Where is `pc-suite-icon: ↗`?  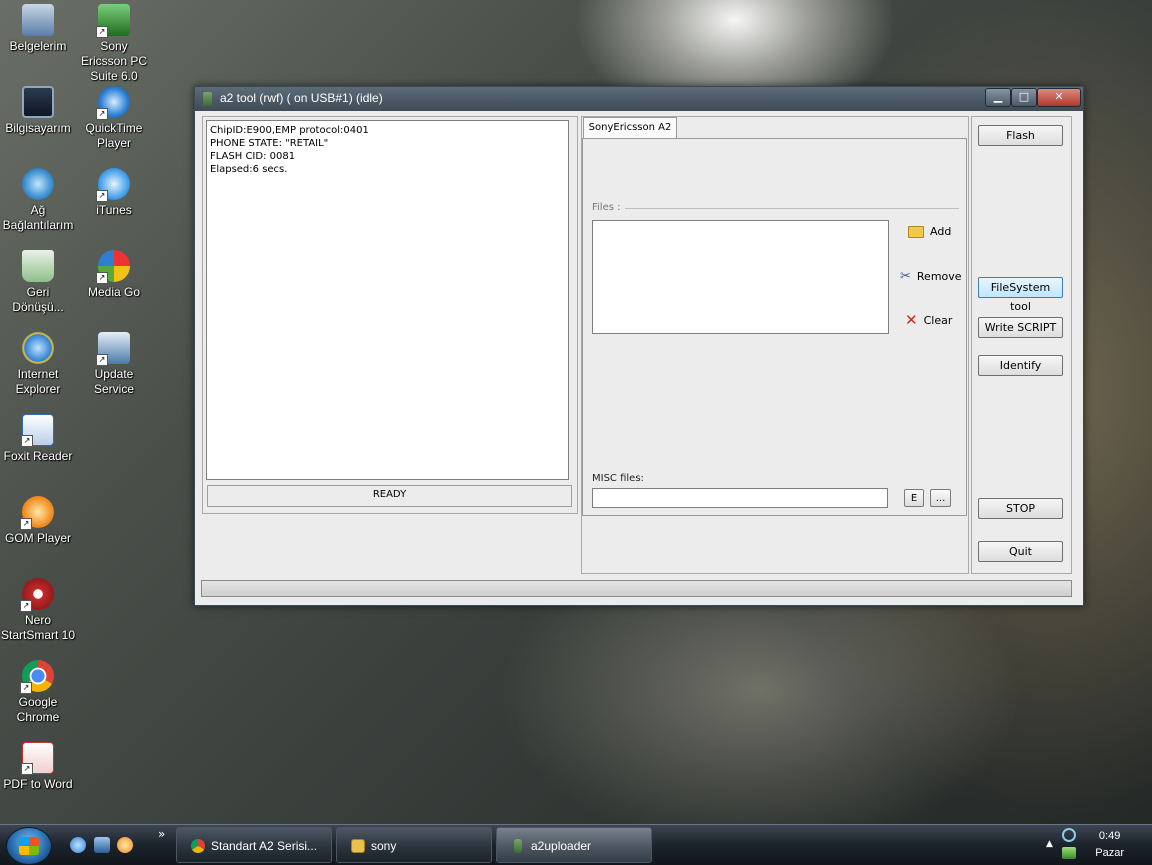
pc-suite-icon: ↗ is located at coordinates (113, 21).